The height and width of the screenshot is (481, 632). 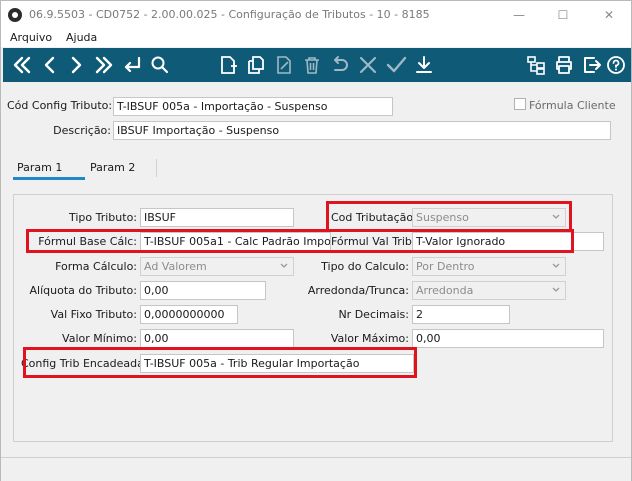 I want to click on config-encadeada-label: Config Trib Encadeada:, so click(x=84, y=363).